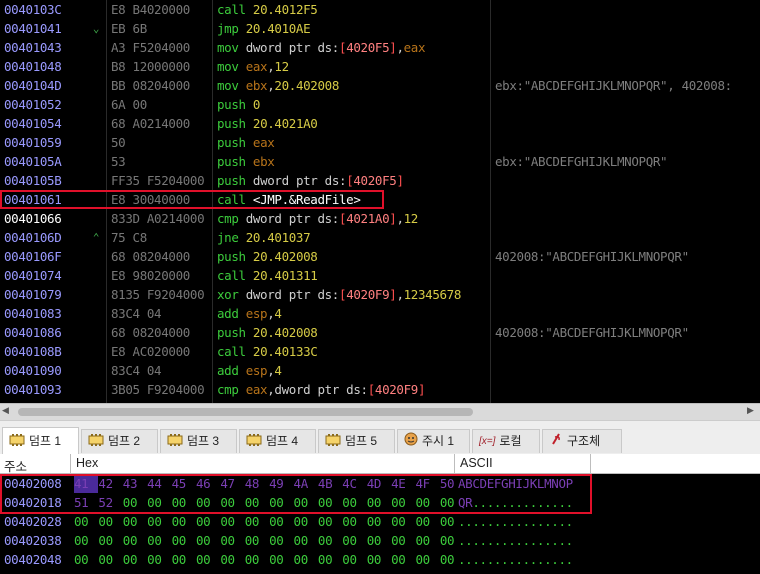  What do you see at coordinates (432, 294) in the screenshot?
I see `instruction-token: 12345678` at bounding box center [432, 294].